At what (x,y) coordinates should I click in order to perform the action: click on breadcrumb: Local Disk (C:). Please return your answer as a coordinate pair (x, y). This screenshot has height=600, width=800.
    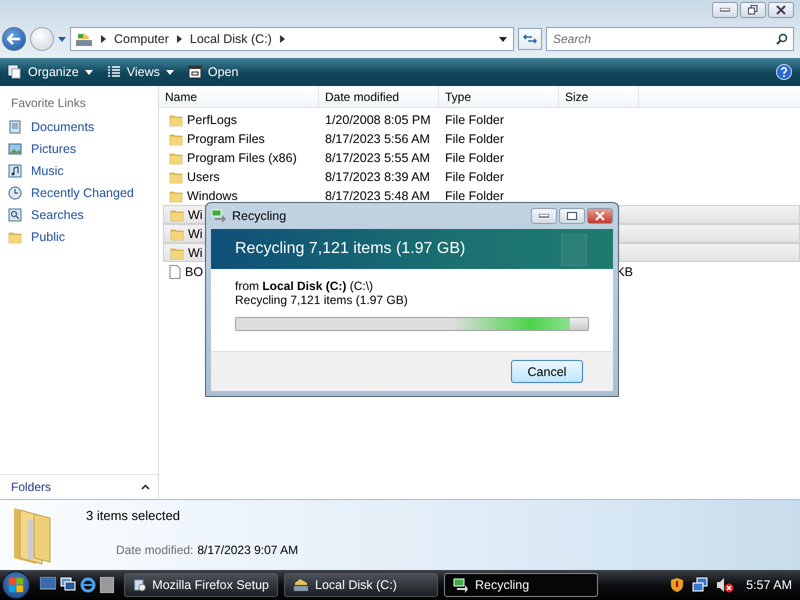
    Looking at the image, I should click on (231, 39).